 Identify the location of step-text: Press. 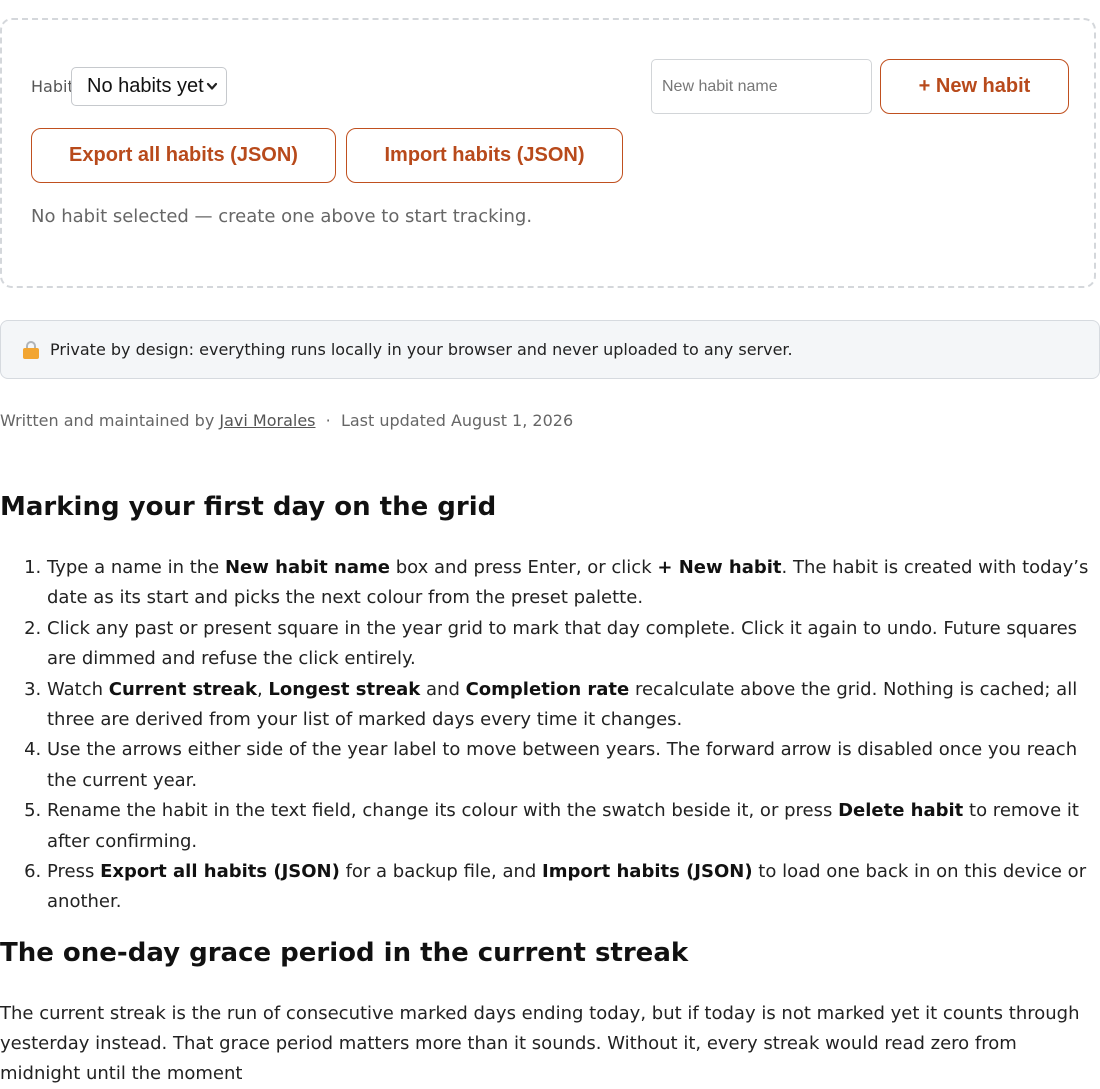
(74, 872).